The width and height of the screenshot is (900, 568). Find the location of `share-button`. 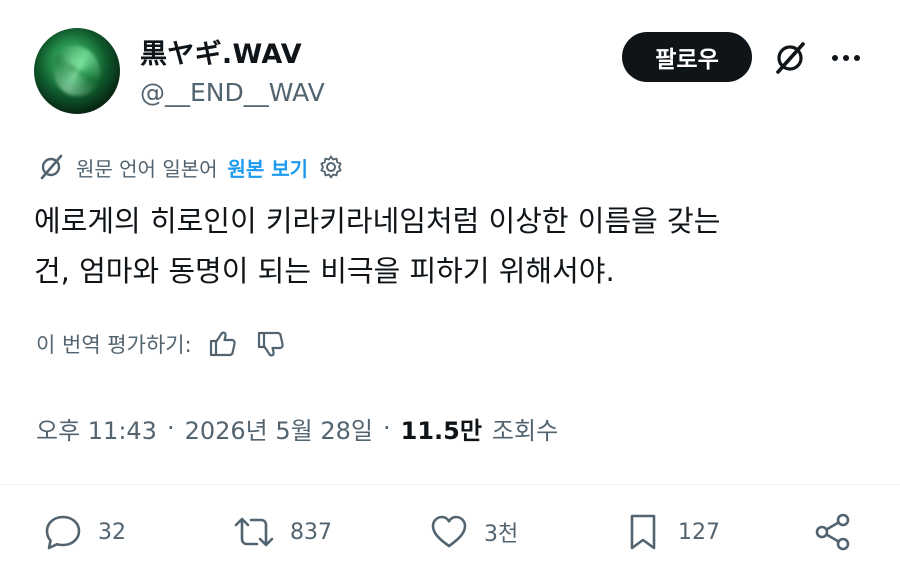

share-button is located at coordinates (839, 532).